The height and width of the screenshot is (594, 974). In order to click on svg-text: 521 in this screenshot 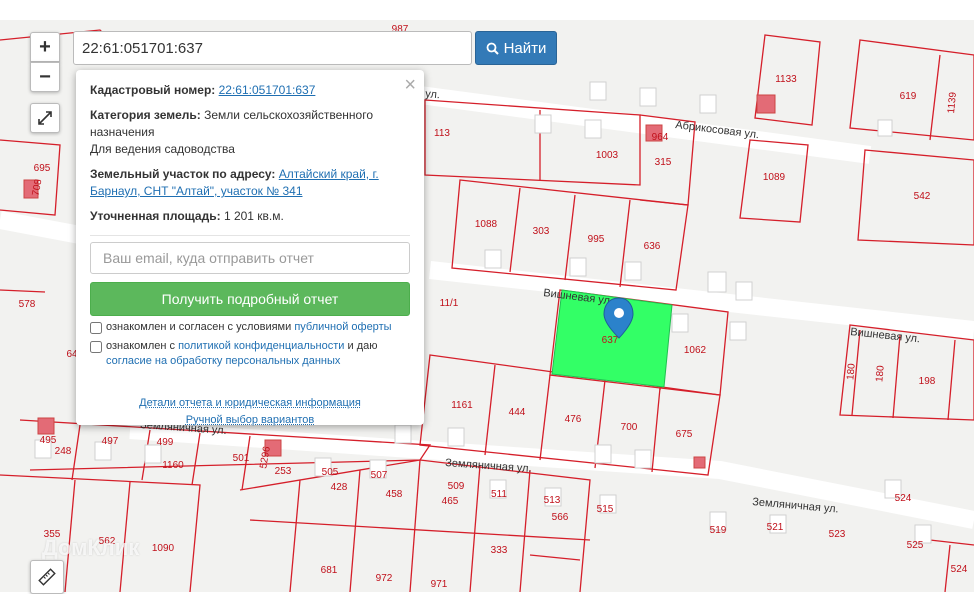, I will do `click(775, 527)`.